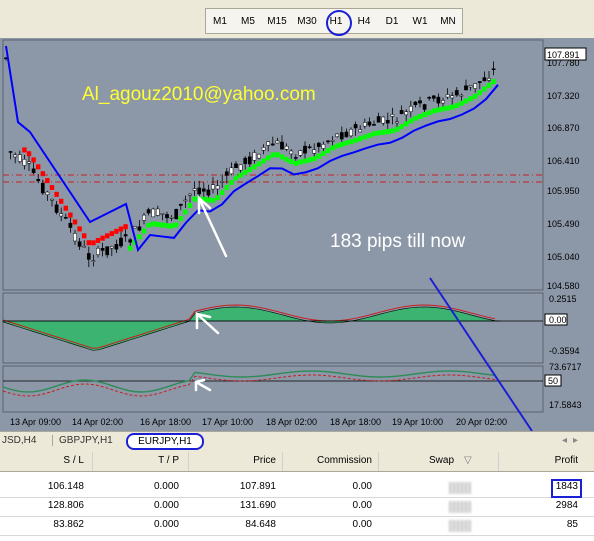 The height and width of the screenshot is (541, 594). I want to click on col-header-tp: T / P, so click(168, 460).